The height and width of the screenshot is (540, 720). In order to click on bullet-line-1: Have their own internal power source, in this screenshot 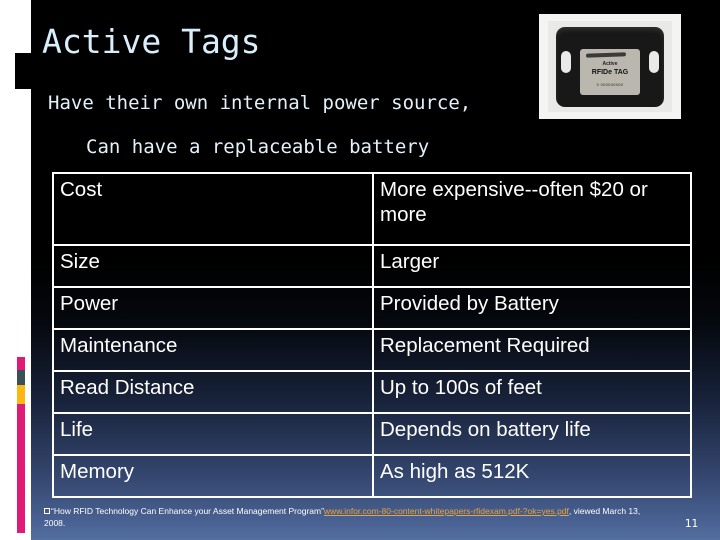, I will do `click(260, 103)`.